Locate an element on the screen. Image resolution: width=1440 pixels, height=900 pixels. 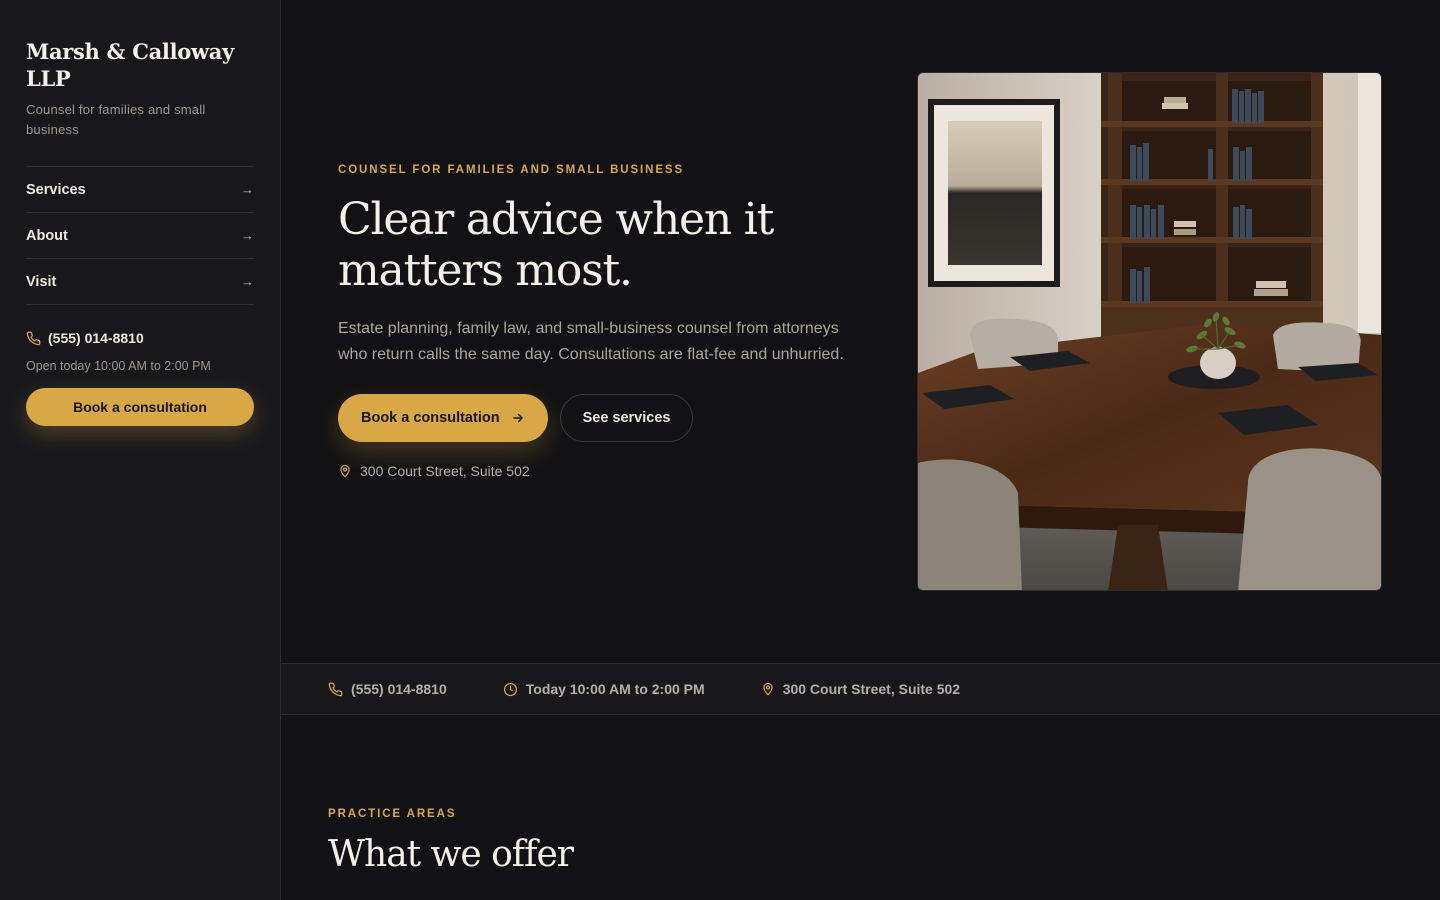
sidebar-phone: (555) 014-8810 is located at coordinates (140, 338).